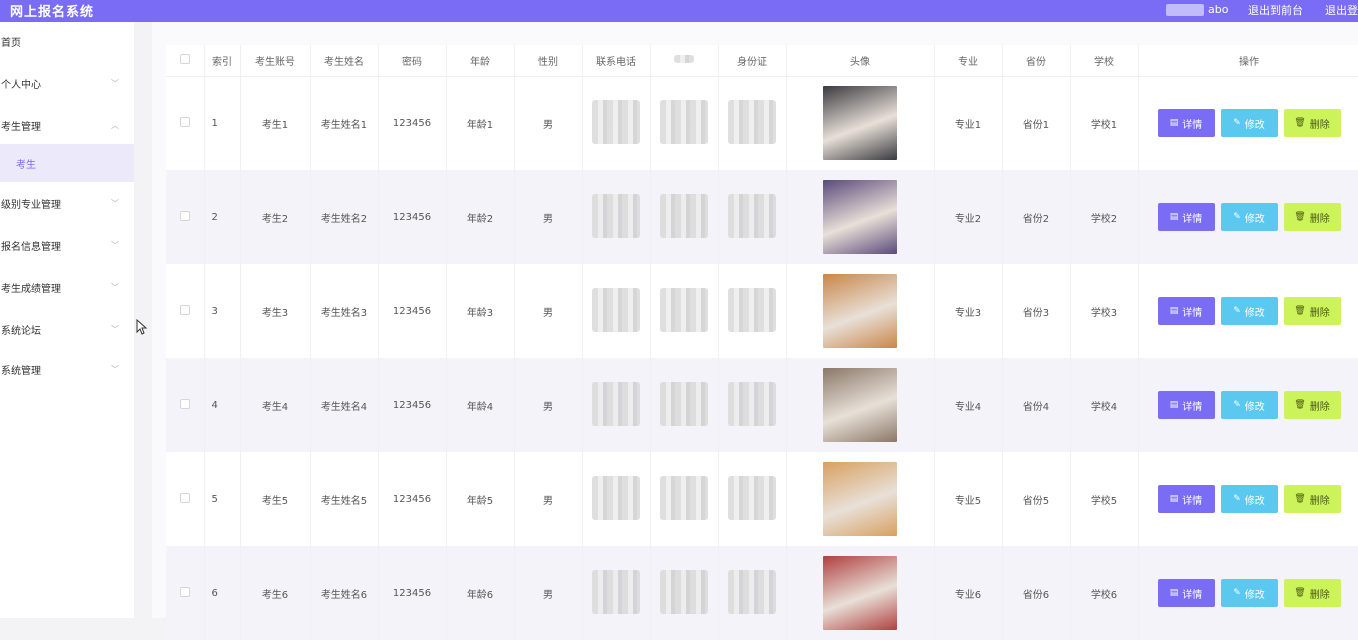 The height and width of the screenshot is (640, 1358). I want to click on logout-link: 退出登, so click(1341, 10).